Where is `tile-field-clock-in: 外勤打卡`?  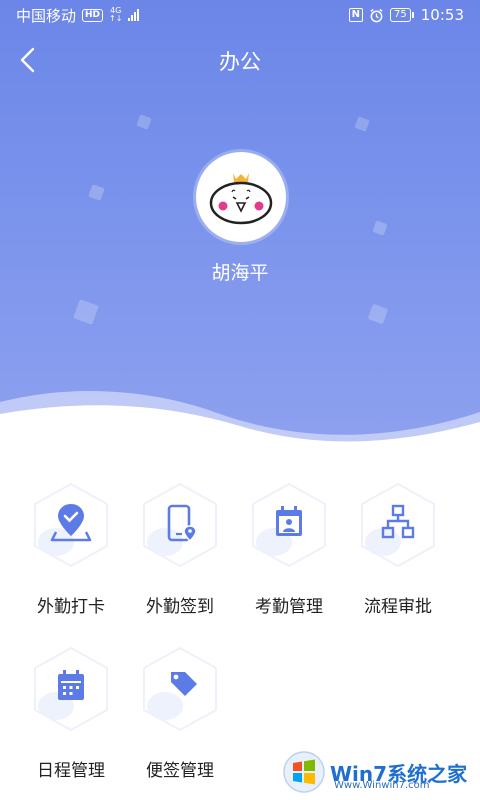
tile-field-clock-in: 外勤打卡 is located at coordinates (71, 552).